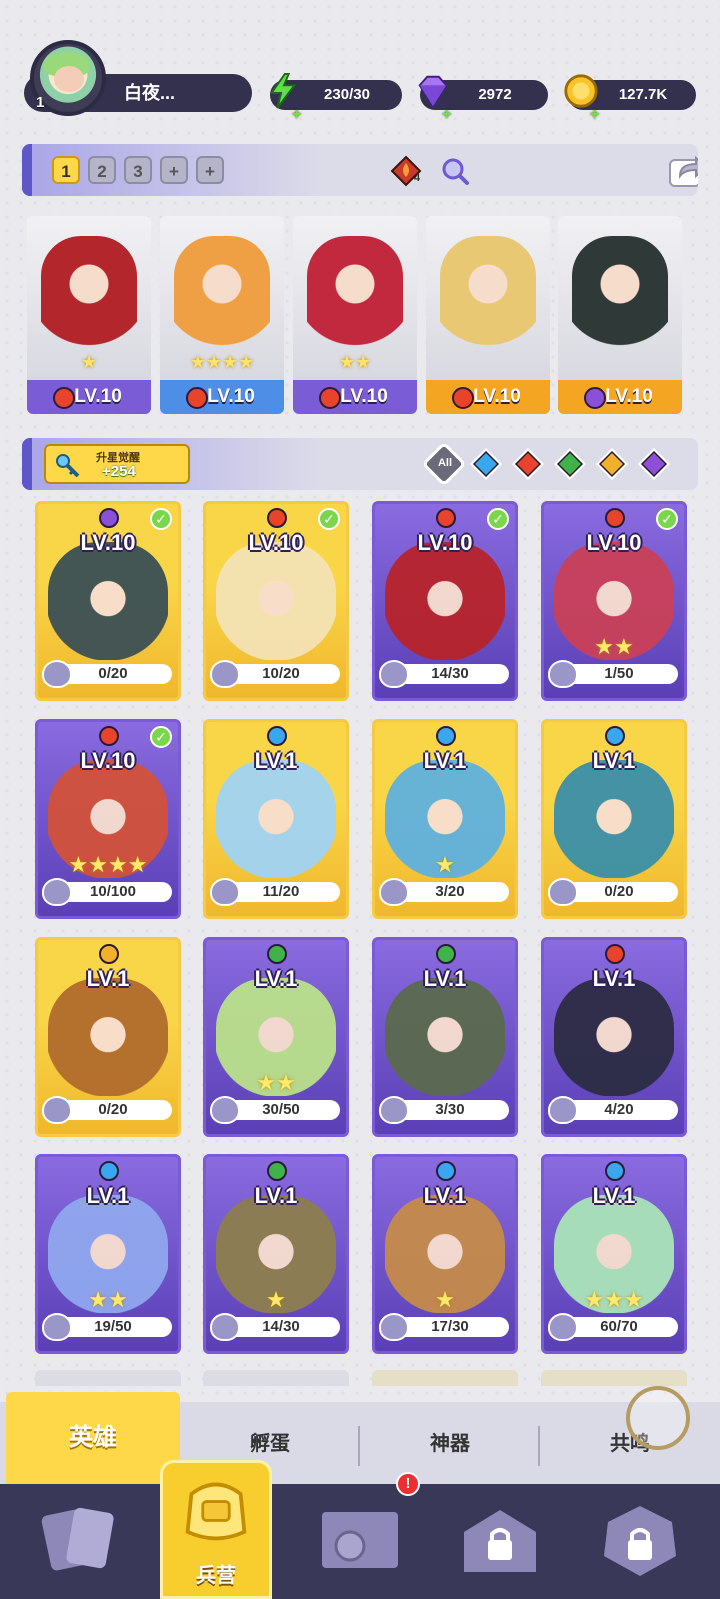  What do you see at coordinates (89, 315) in the screenshot?
I see `team-hero-card: ★ LV.10` at bounding box center [89, 315].